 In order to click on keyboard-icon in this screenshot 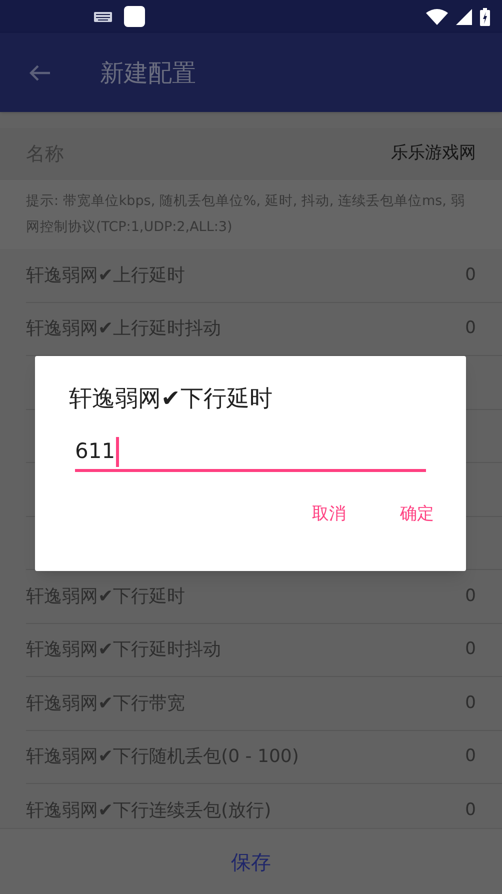, I will do `click(103, 17)`.